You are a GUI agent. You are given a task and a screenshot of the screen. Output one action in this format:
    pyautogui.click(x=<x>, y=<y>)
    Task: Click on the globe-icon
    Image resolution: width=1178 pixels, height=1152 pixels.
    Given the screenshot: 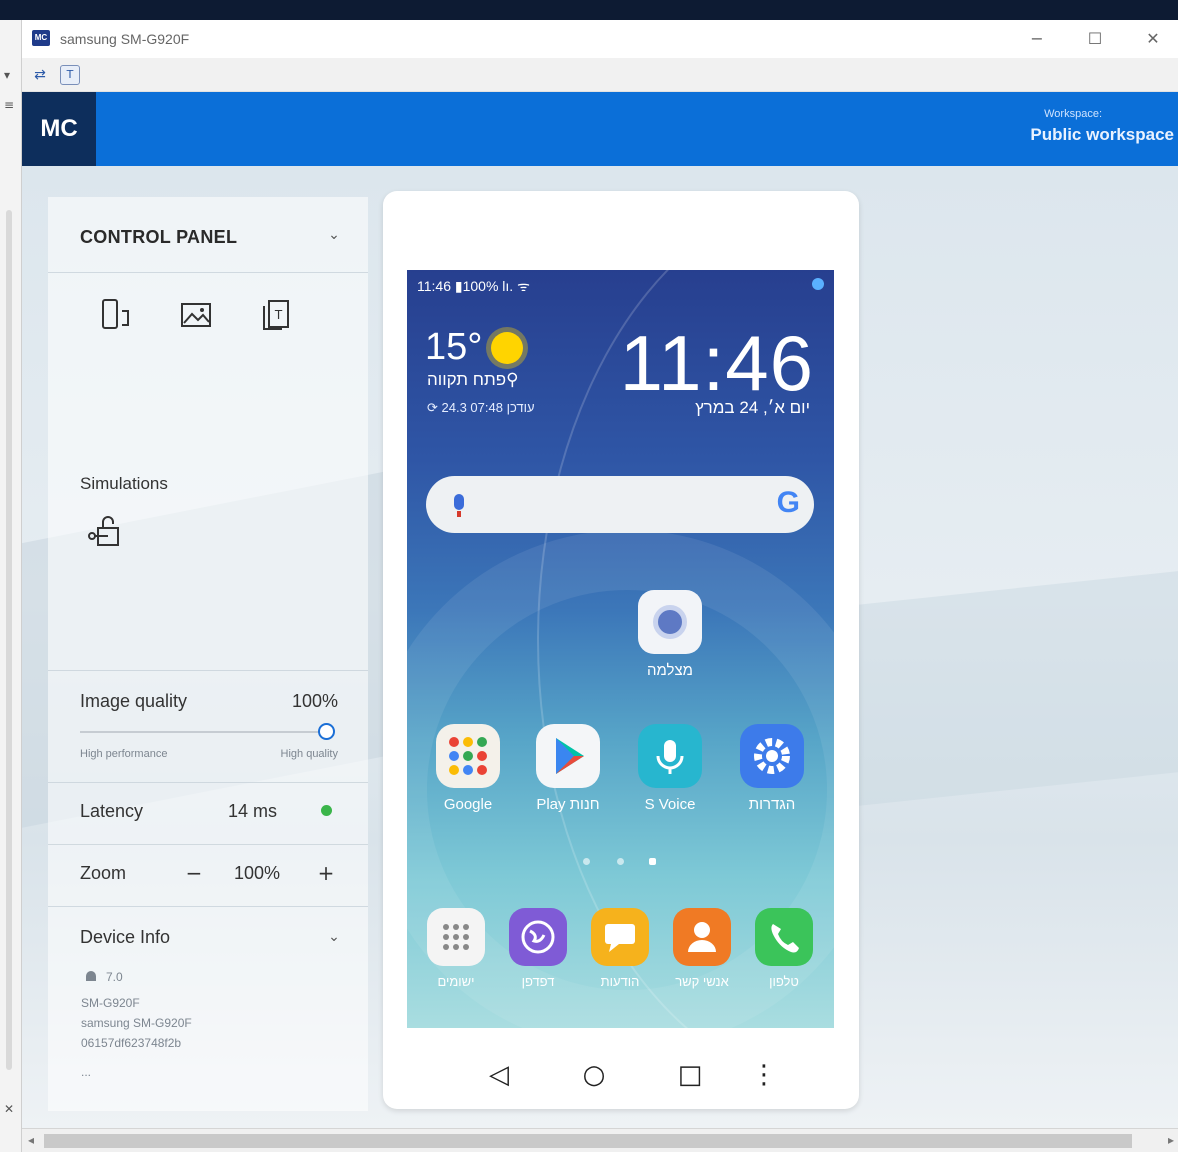 What is the action you would take?
    pyautogui.click(x=538, y=937)
    